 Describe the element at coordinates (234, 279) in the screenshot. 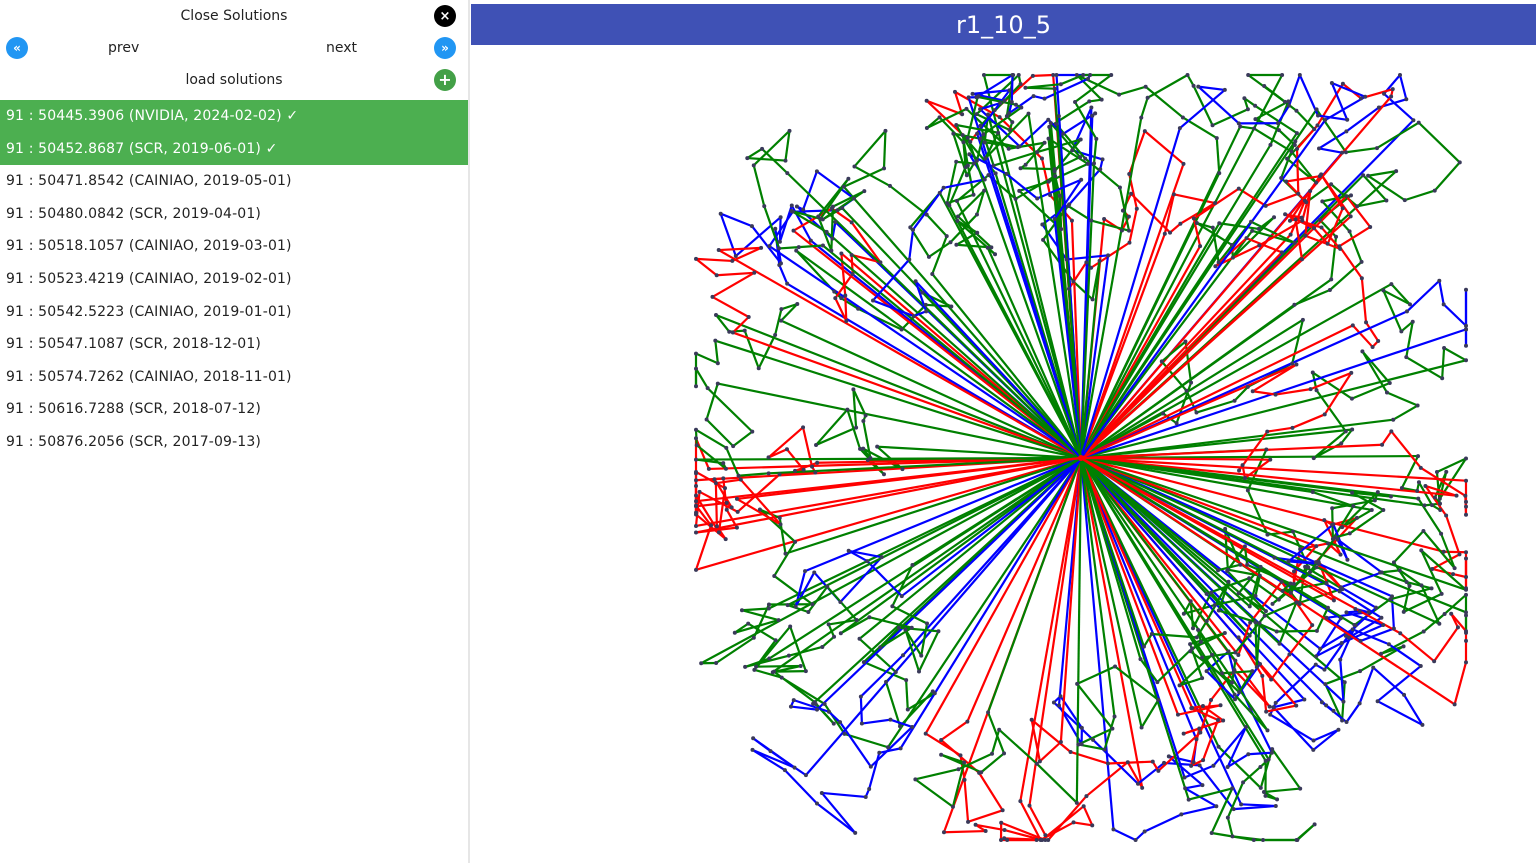

I see `solution-item: 91 : 50523.4219 (CAINIAO, 2019-02-01)` at that location.